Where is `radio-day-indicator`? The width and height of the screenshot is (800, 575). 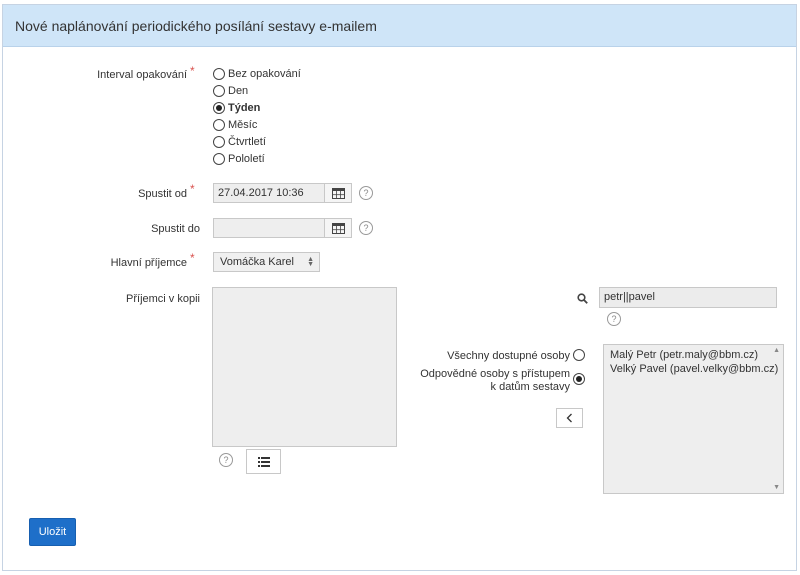 radio-day-indicator is located at coordinates (219, 91).